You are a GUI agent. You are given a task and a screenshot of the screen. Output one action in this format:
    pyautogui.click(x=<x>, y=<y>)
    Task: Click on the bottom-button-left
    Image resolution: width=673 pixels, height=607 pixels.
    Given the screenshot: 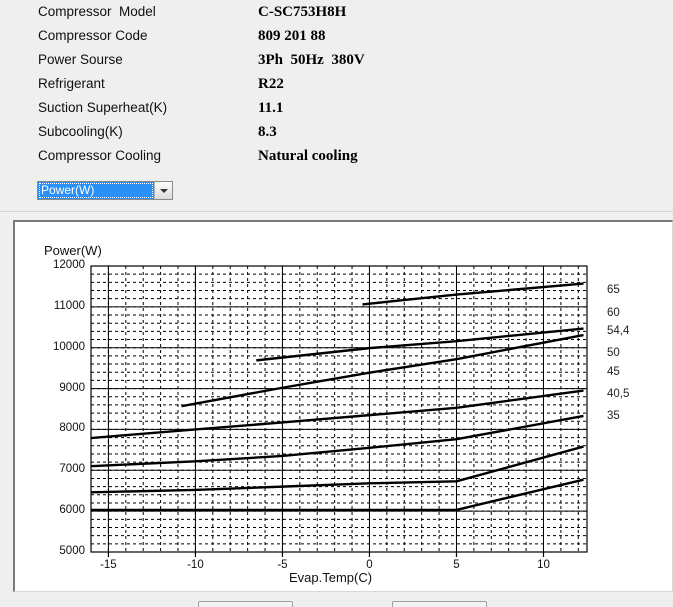 What is the action you would take?
    pyautogui.click(x=245, y=604)
    